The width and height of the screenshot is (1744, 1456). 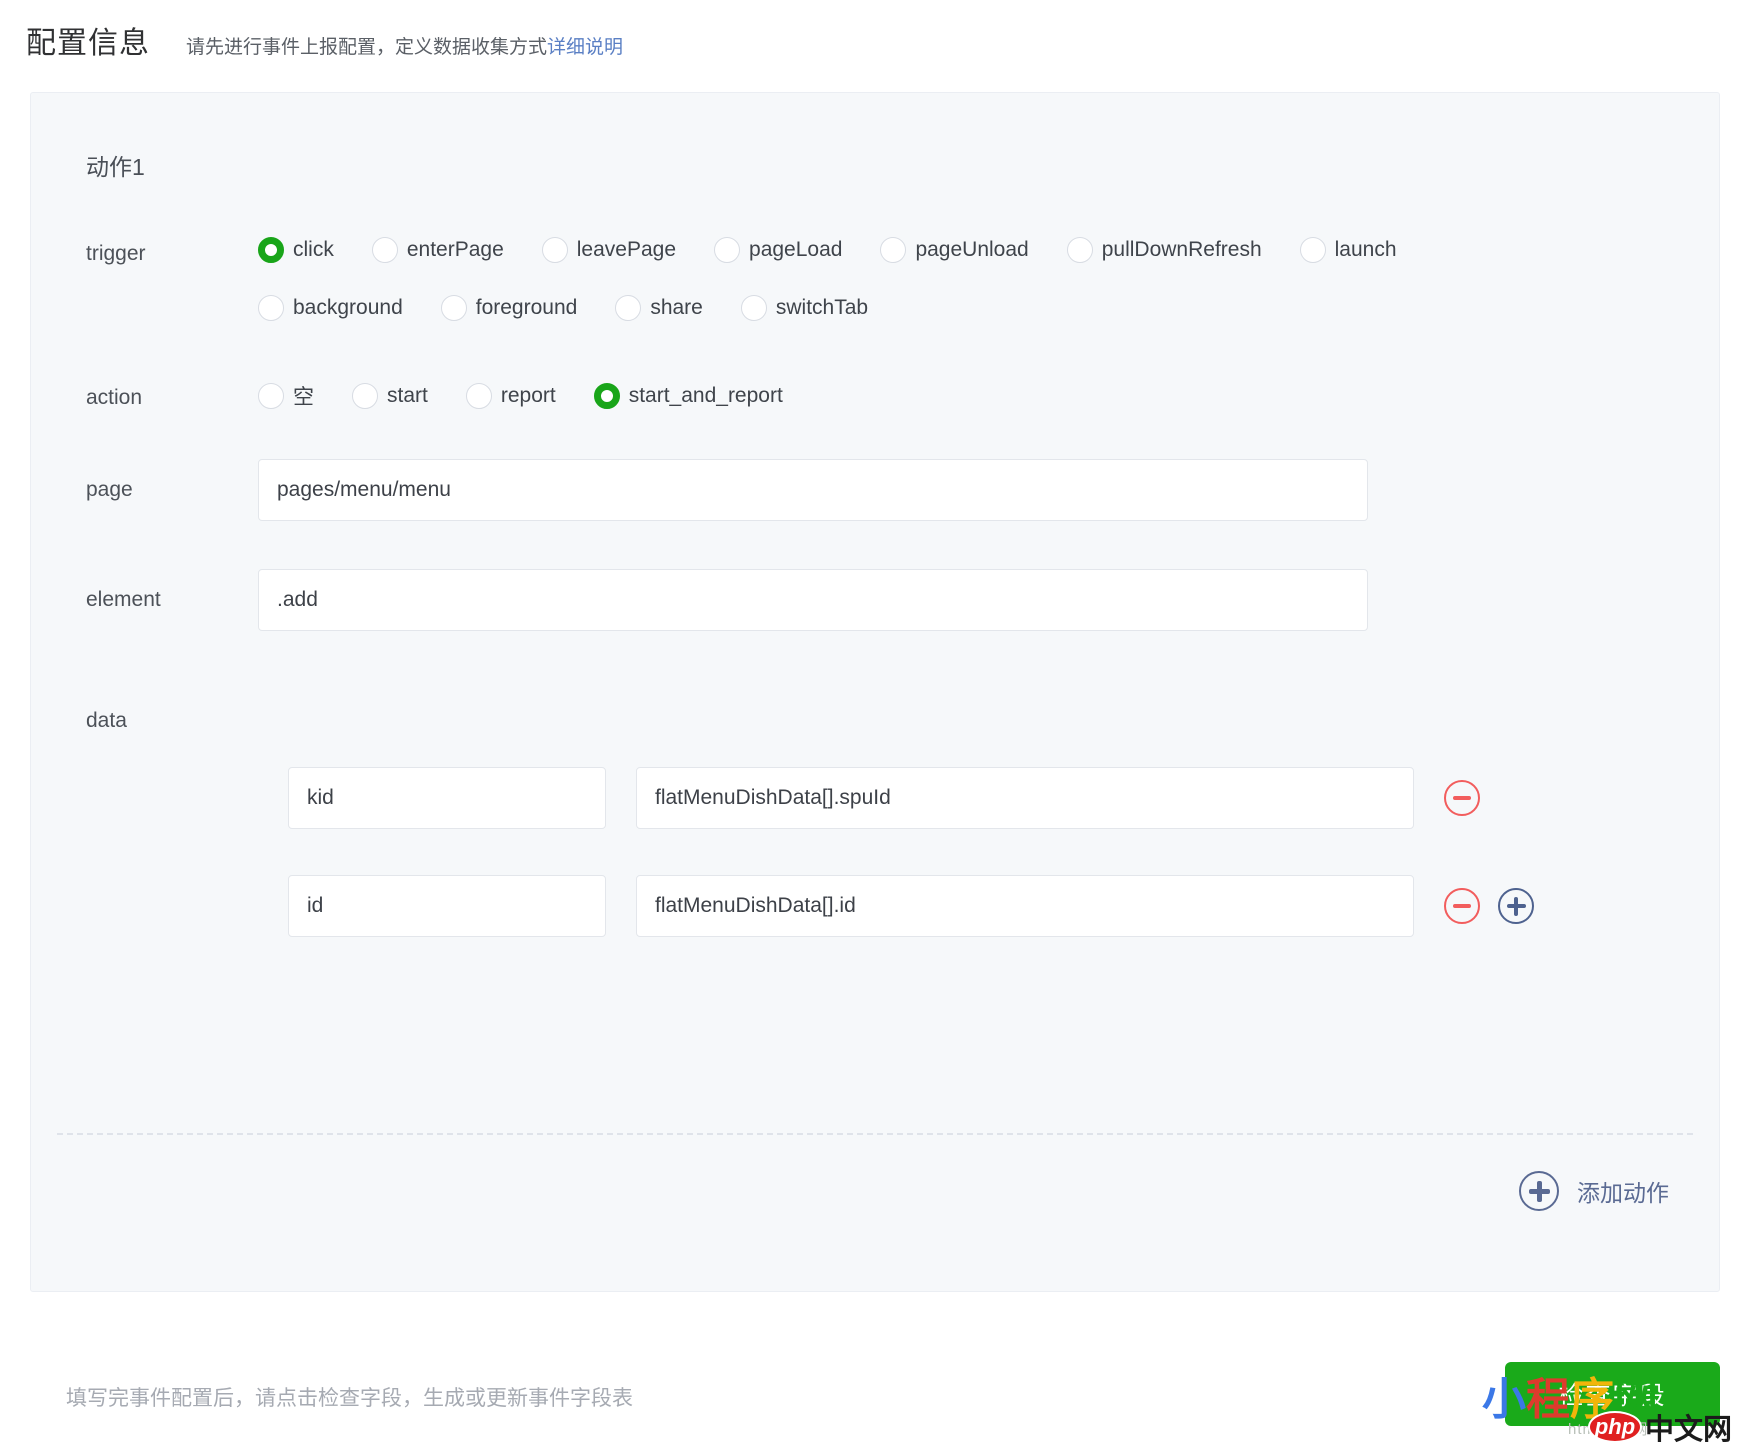 I want to click on action-options-line: 空 start report start_and_report, so click(x=988, y=396).